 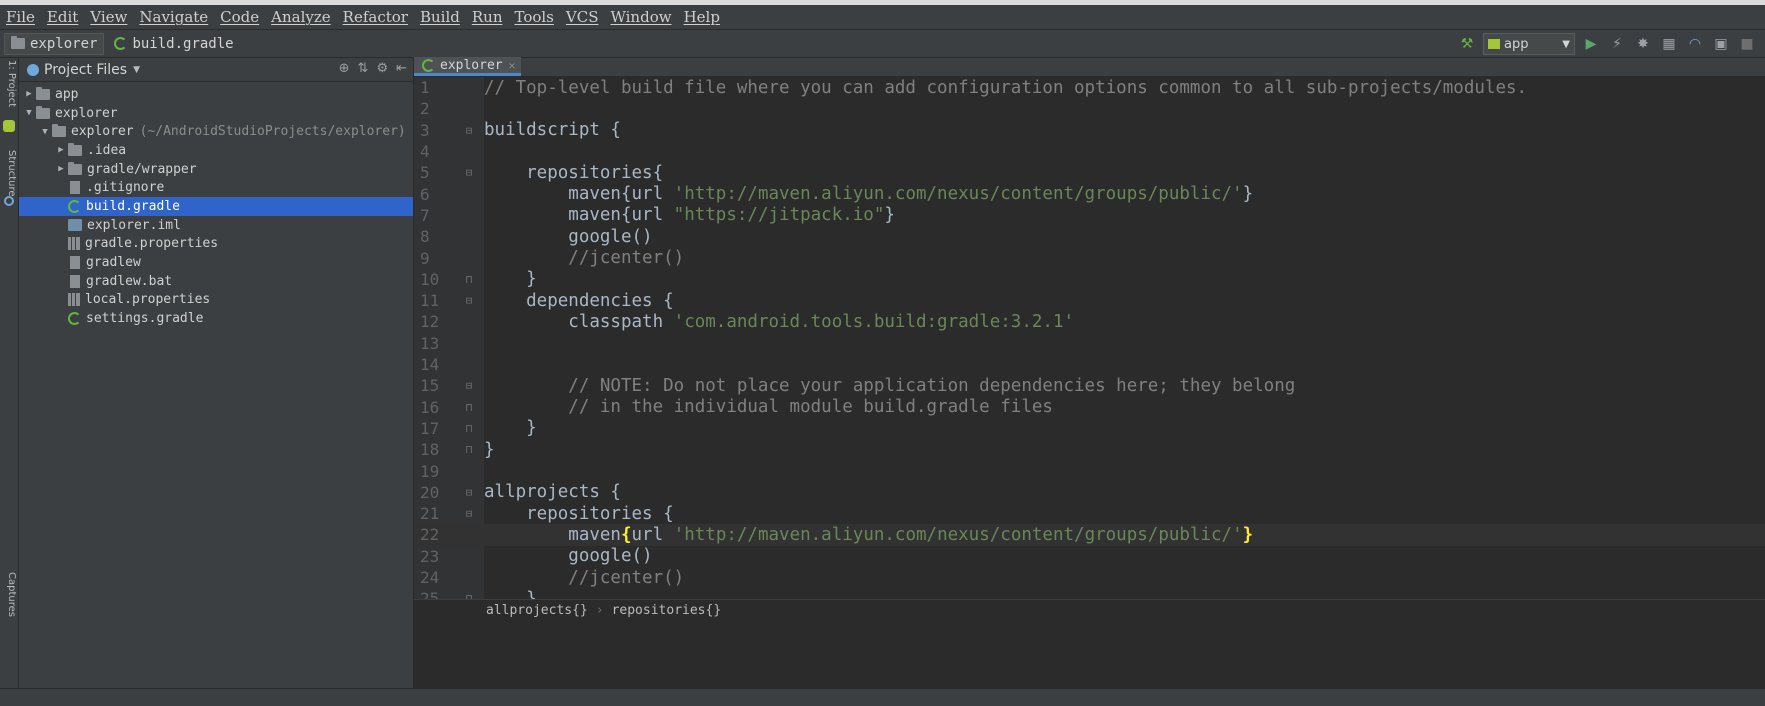 I want to click on code-line: 18 ⊓}, so click(x=1089, y=449).